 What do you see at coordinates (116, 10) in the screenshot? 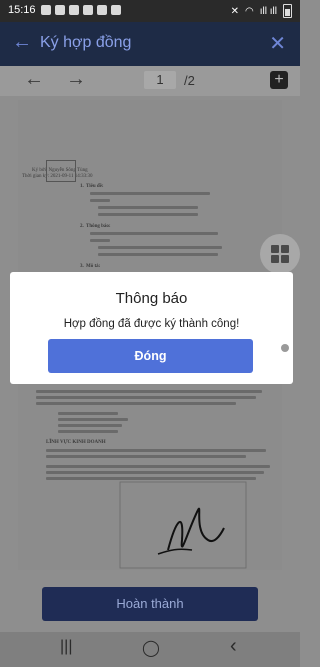
I see `image-icon` at bounding box center [116, 10].